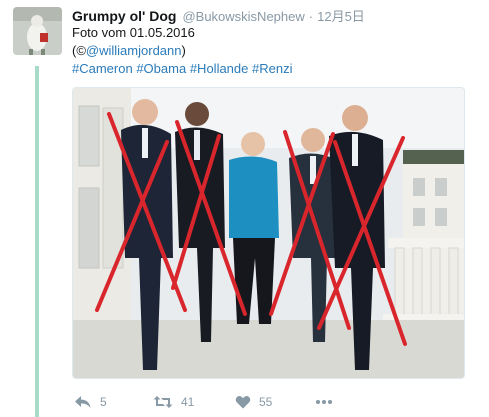 This screenshot has height=417, width=489. I want to click on more-dots-icon, so click(324, 402).